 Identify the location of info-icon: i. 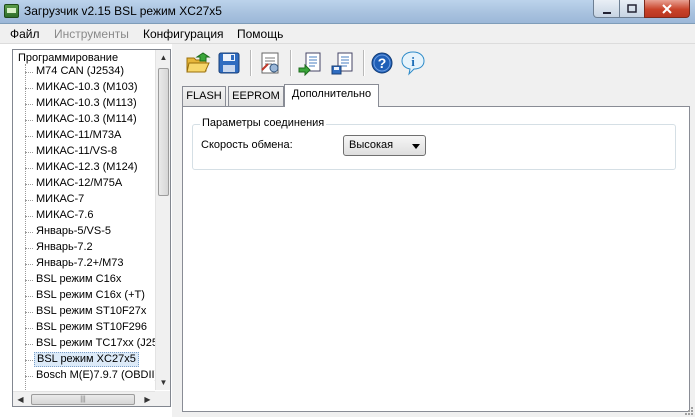
(413, 63).